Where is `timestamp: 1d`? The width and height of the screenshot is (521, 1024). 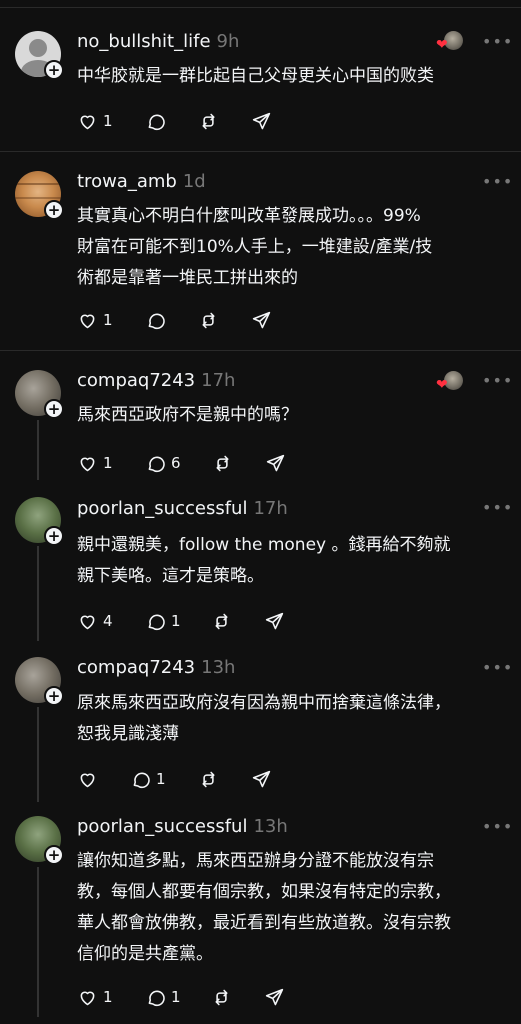
timestamp: 1d is located at coordinates (194, 181).